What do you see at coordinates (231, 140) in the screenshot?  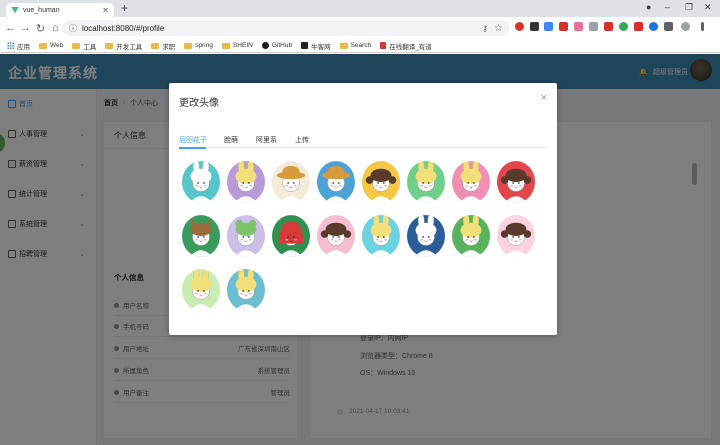 I see `tab-lianmeng: 脸萌` at bounding box center [231, 140].